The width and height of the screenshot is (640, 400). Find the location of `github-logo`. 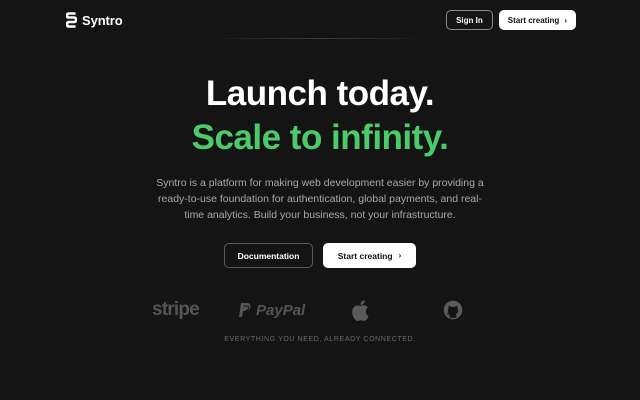

github-logo is located at coordinates (453, 310).